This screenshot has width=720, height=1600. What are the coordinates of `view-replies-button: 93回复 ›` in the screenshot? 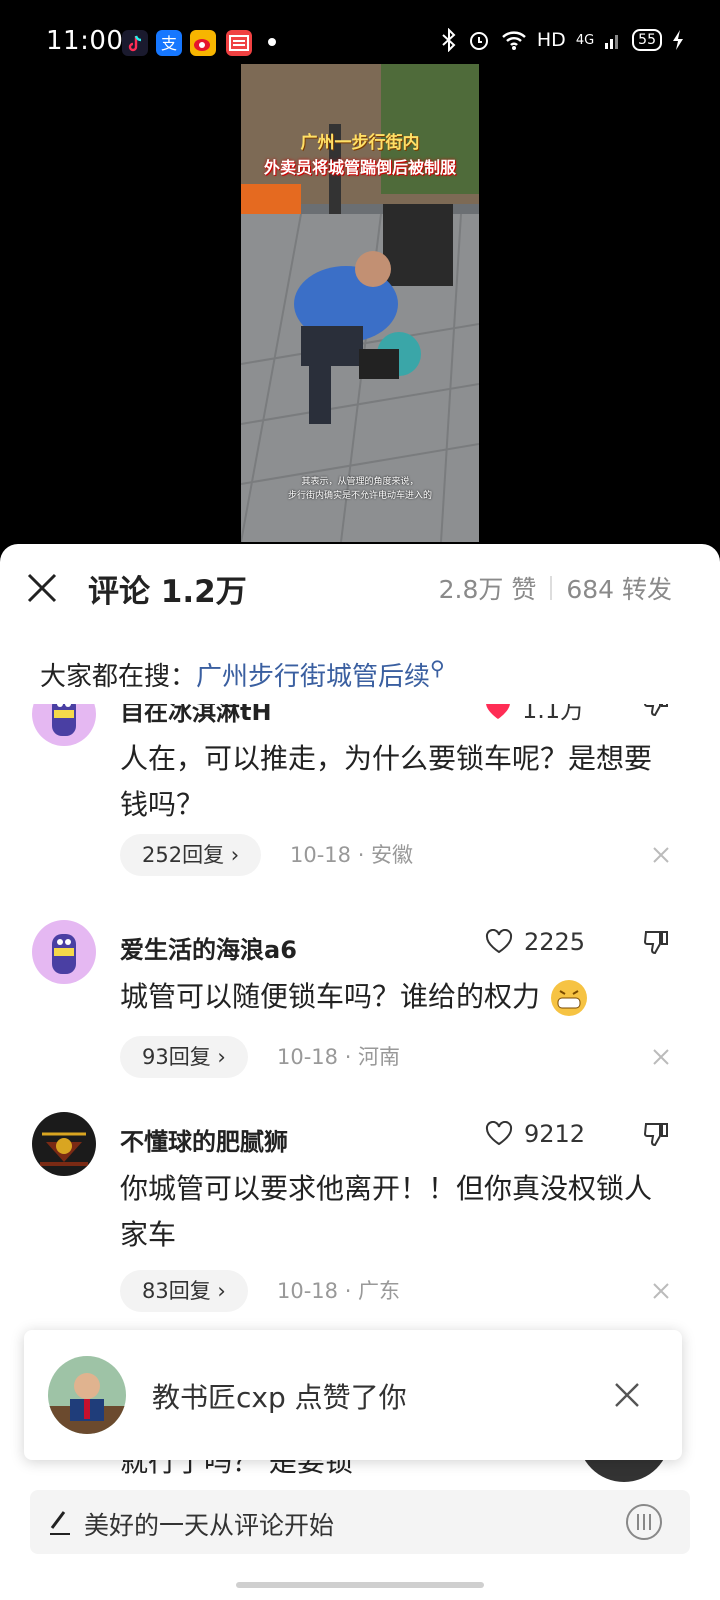 It's located at (184, 1057).